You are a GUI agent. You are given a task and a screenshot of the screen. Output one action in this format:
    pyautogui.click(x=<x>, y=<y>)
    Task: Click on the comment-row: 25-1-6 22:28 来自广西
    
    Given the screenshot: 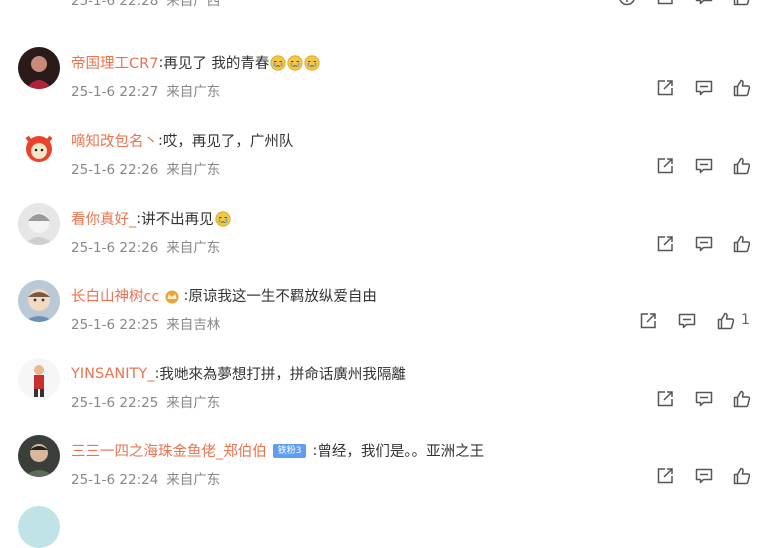 What is the action you would take?
    pyautogui.click(x=384, y=15)
    